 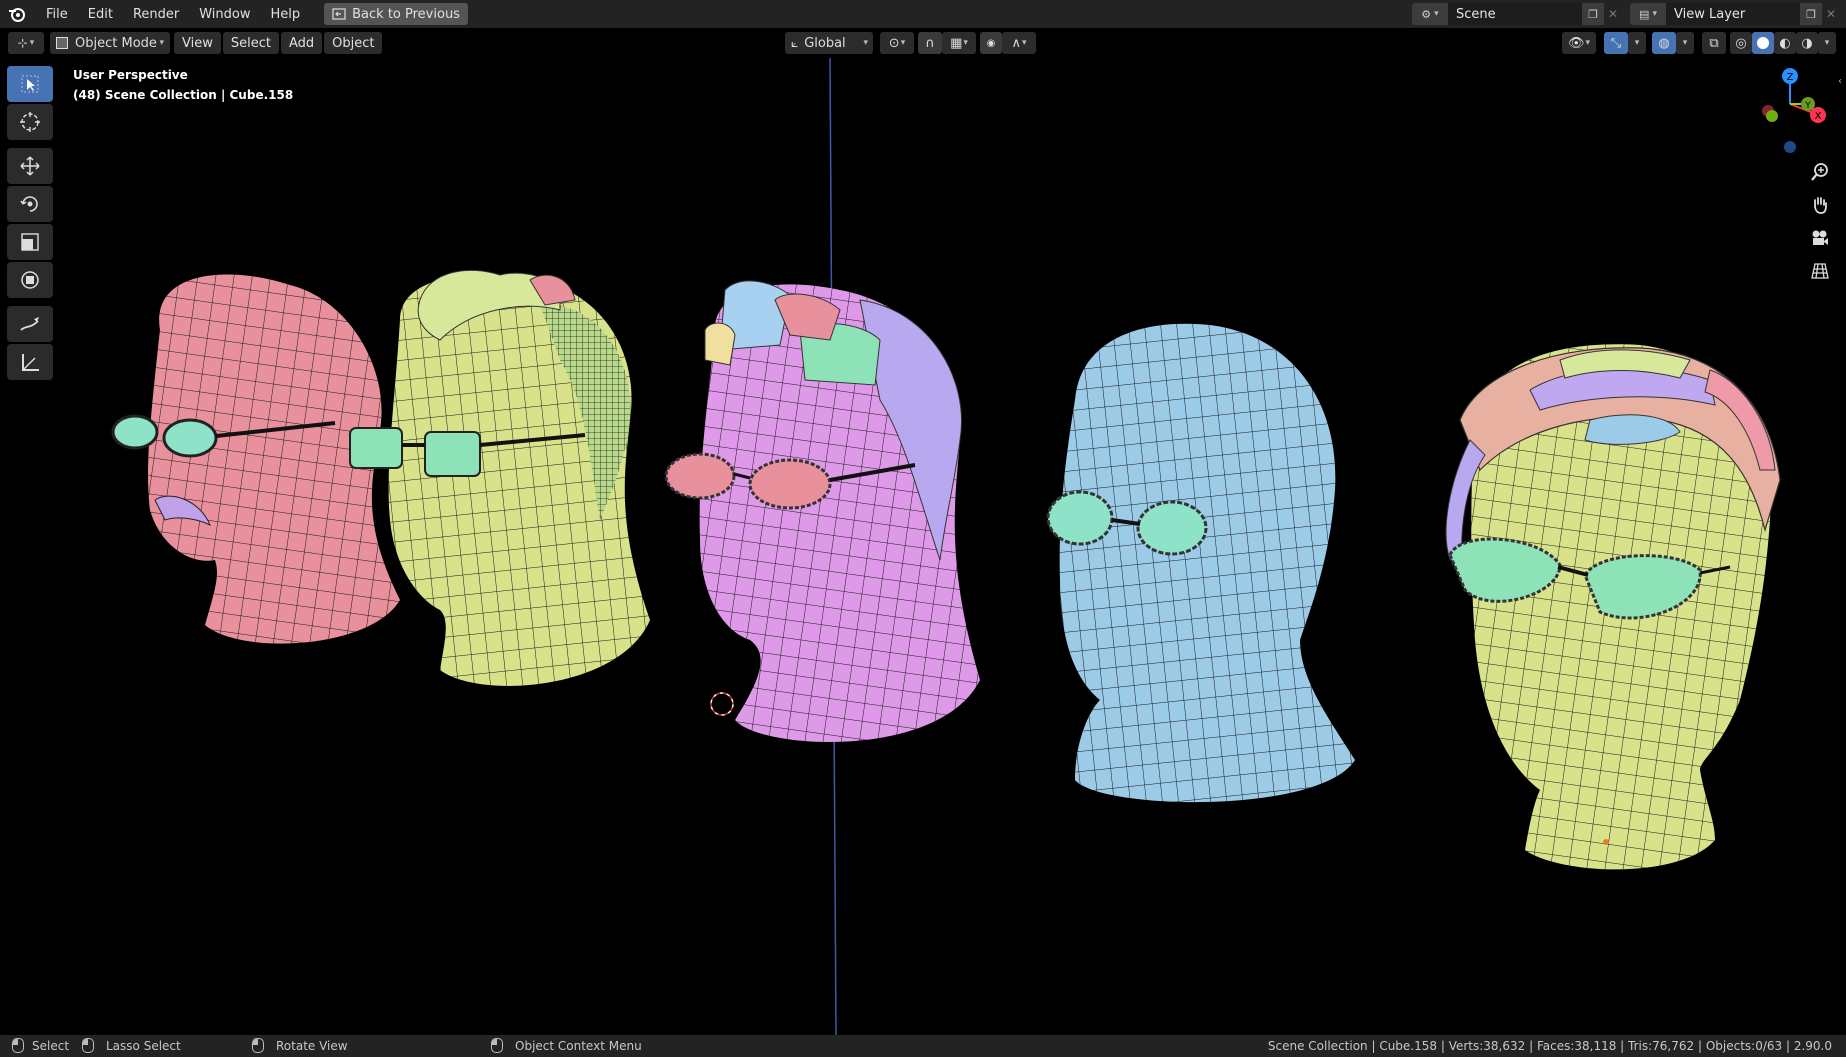 I want to click on gizmo-toggle: ⤡, so click(x=1616, y=43).